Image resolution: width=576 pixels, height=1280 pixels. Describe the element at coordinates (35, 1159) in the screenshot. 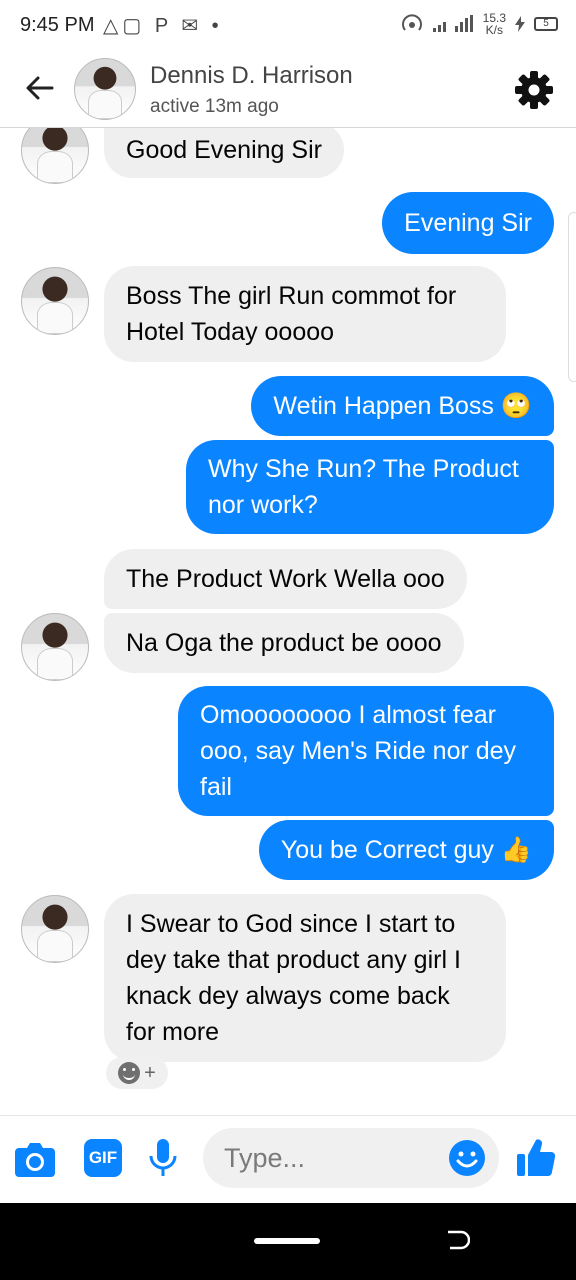

I see `camera-icon` at that location.